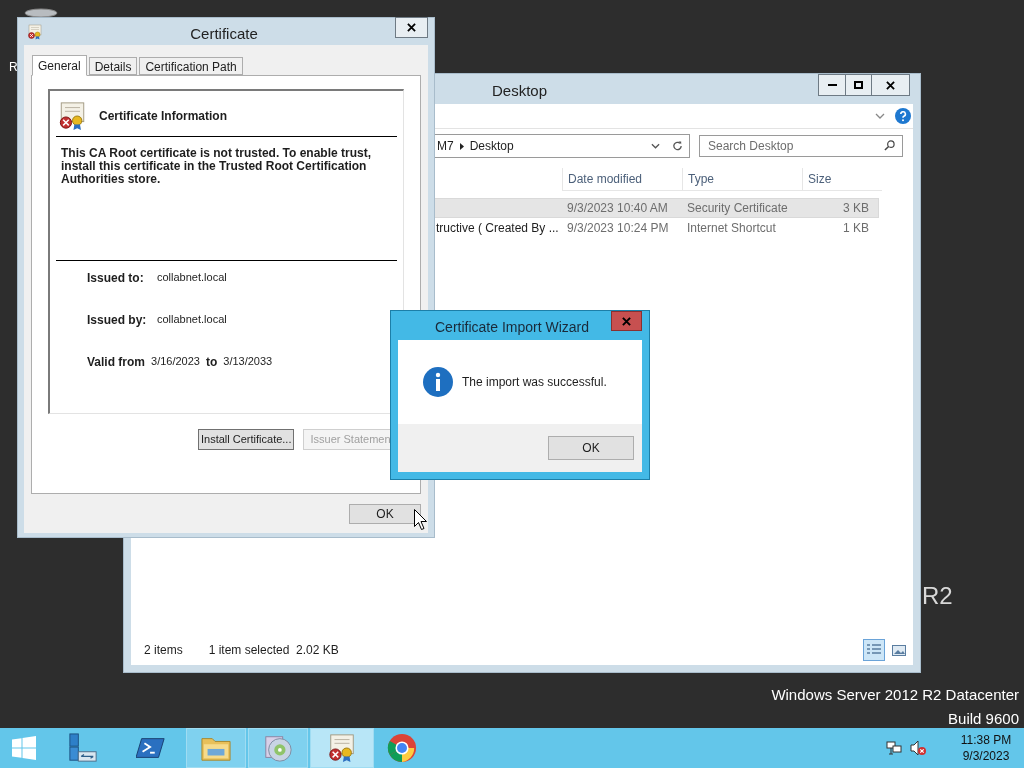 The height and width of the screenshot is (768, 1024). I want to click on size-cell-text: 1 KB, so click(856, 228).